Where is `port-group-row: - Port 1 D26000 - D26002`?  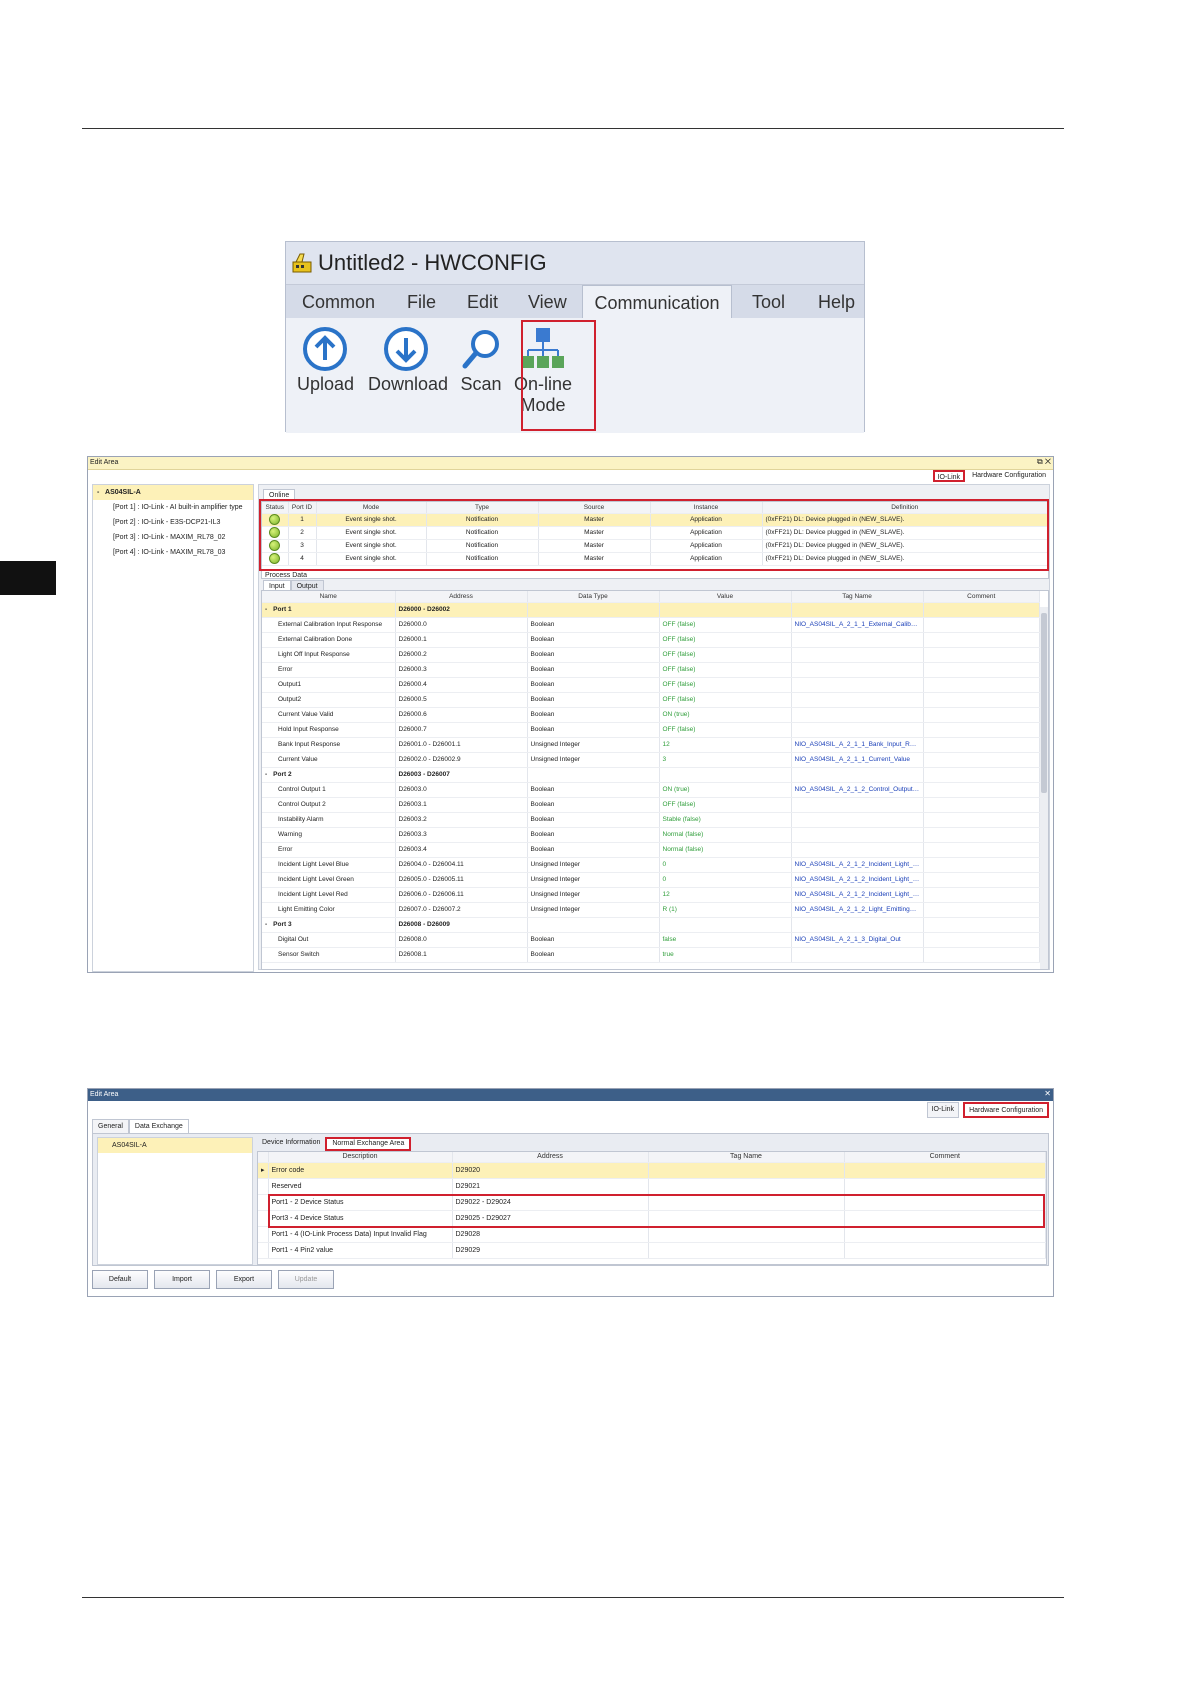 port-group-row: - Port 1 D26000 - D26002 is located at coordinates (651, 610).